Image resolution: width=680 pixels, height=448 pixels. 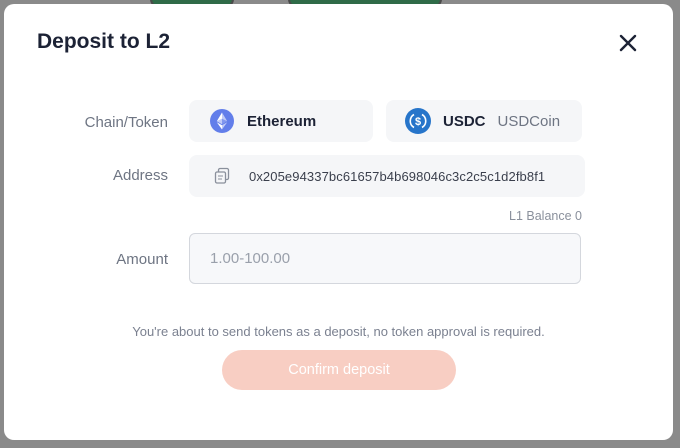 I want to click on address-label: Address, so click(x=140, y=175).